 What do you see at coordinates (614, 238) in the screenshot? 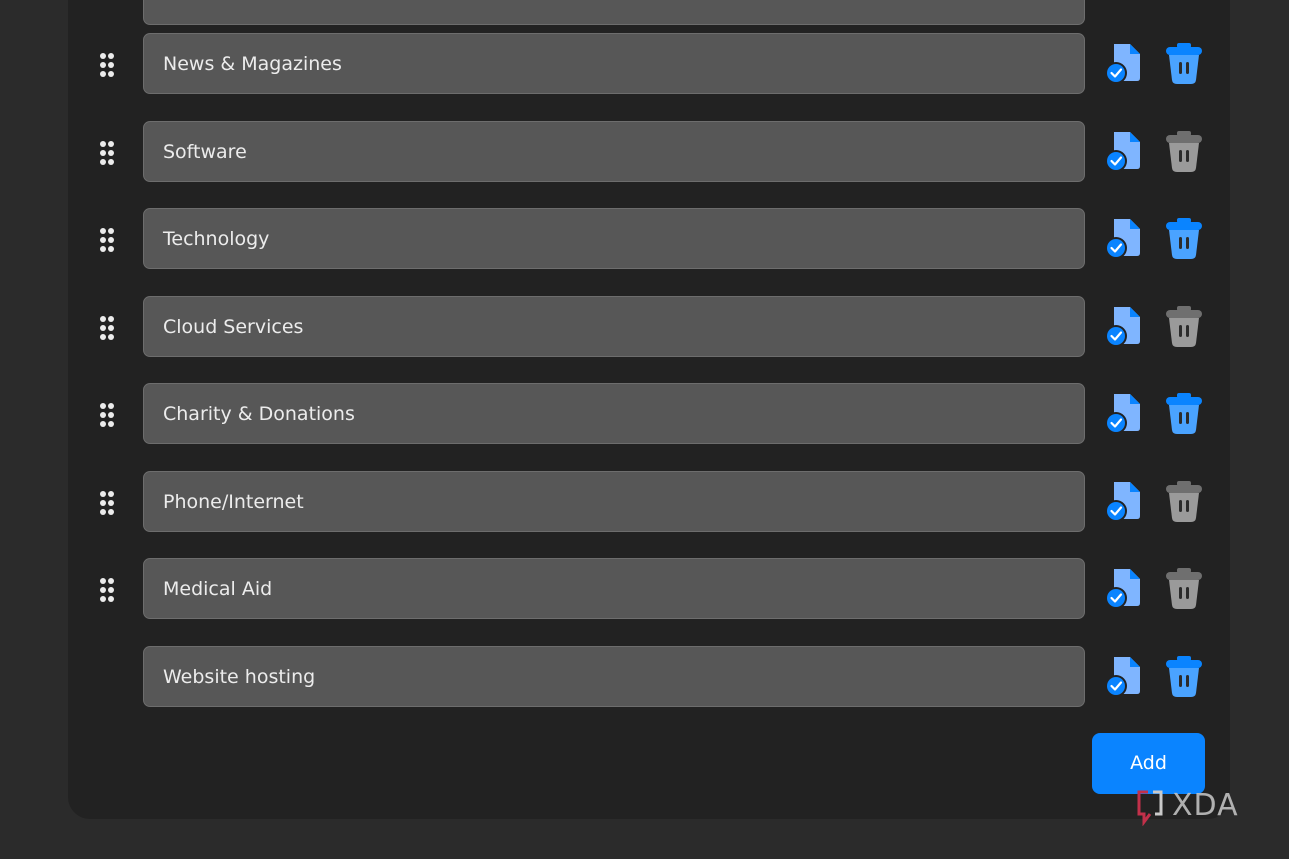
I see `category-name-field: Technology` at bounding box center [614, 238].